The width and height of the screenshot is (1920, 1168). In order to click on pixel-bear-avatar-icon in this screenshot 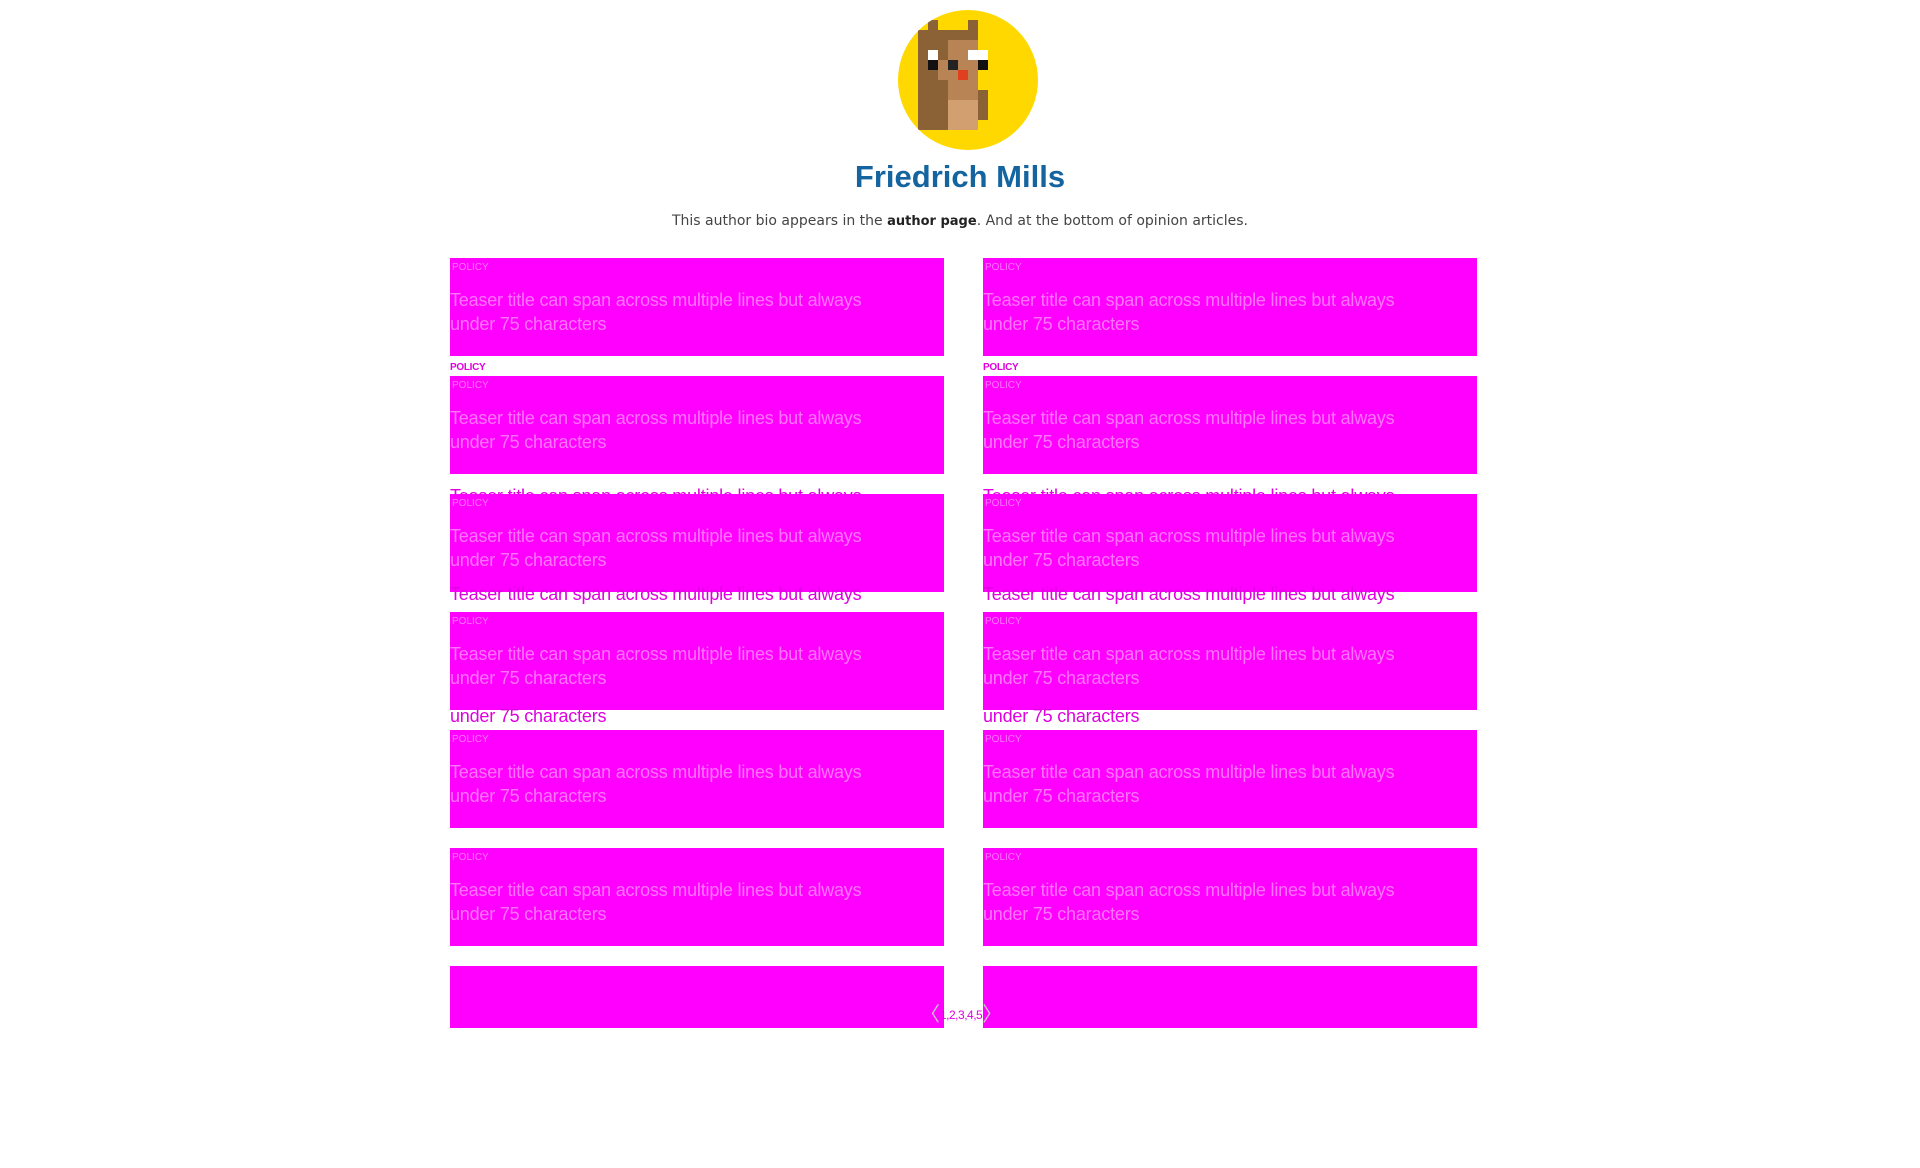, I will do `click(953, 75)`.